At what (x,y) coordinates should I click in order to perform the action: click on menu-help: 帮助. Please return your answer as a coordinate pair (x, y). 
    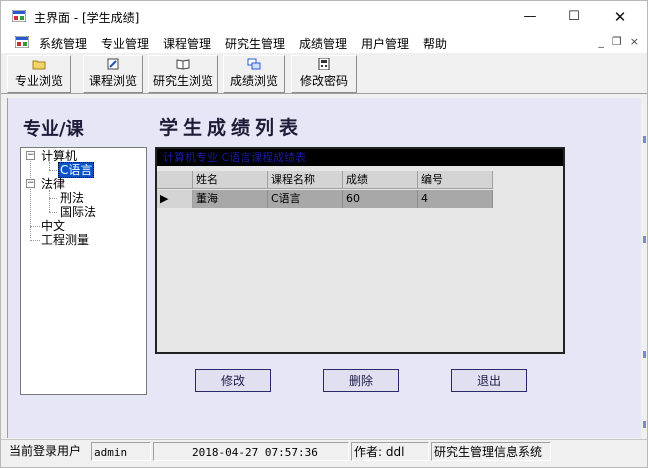
    Looking at the image, I should click on (435, 43).